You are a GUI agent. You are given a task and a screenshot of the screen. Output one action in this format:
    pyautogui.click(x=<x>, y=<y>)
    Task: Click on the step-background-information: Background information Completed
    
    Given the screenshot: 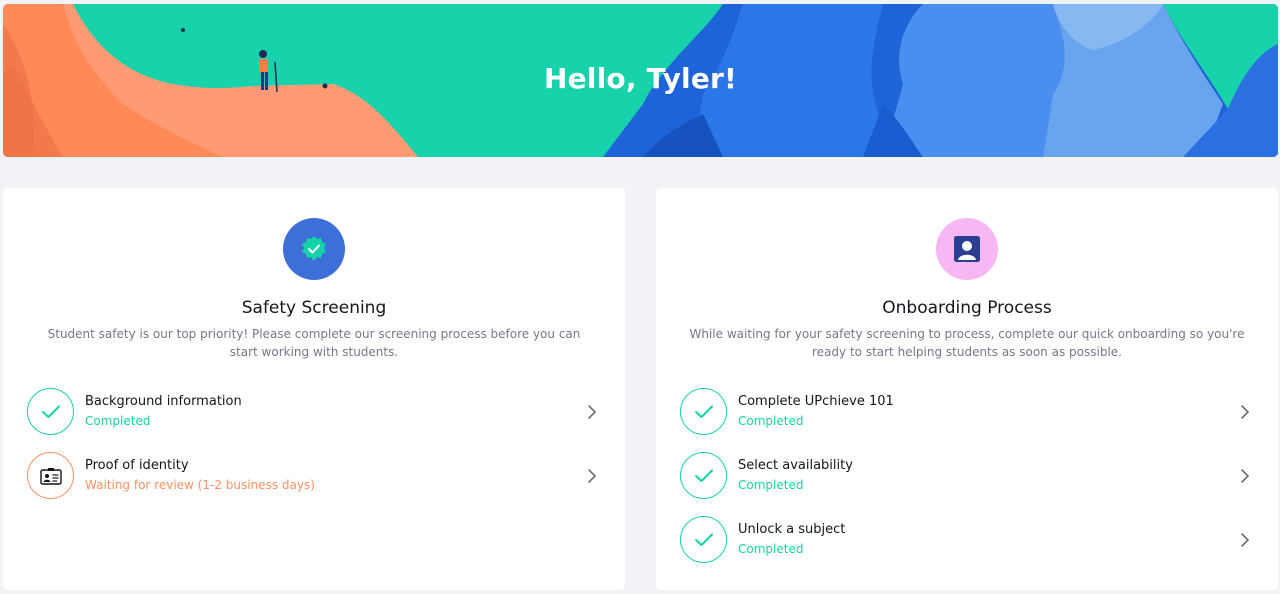 What is the action you would take?
    pyautogui.click(x=314, y=413)
    